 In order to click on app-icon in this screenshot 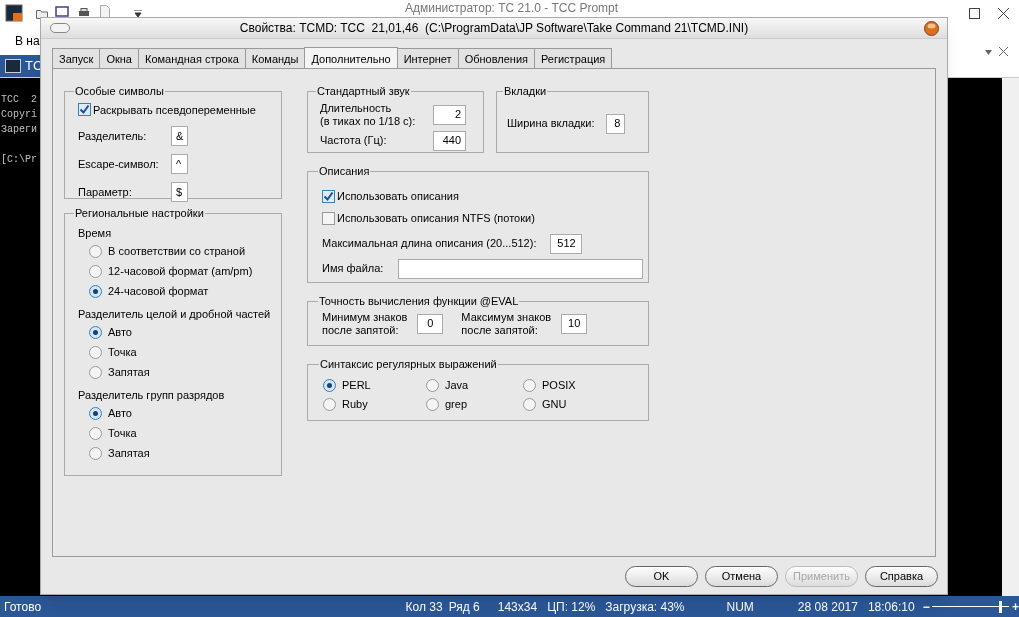, I will do `click(14, 13)`.